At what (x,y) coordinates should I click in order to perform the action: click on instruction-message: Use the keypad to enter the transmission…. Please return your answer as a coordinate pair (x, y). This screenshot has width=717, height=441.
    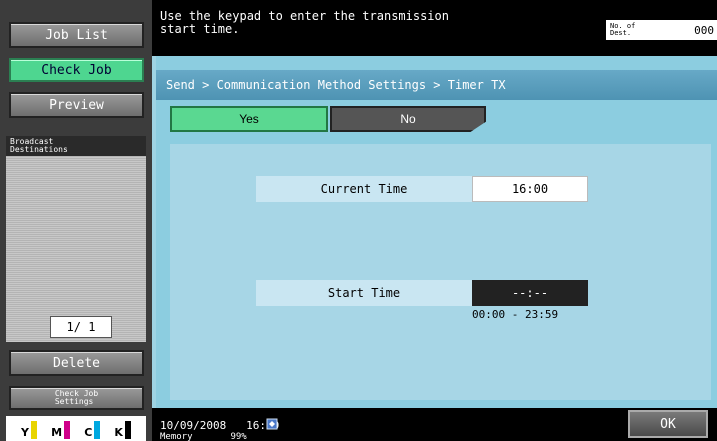
    Looking at the image, I should click on (304, 22).